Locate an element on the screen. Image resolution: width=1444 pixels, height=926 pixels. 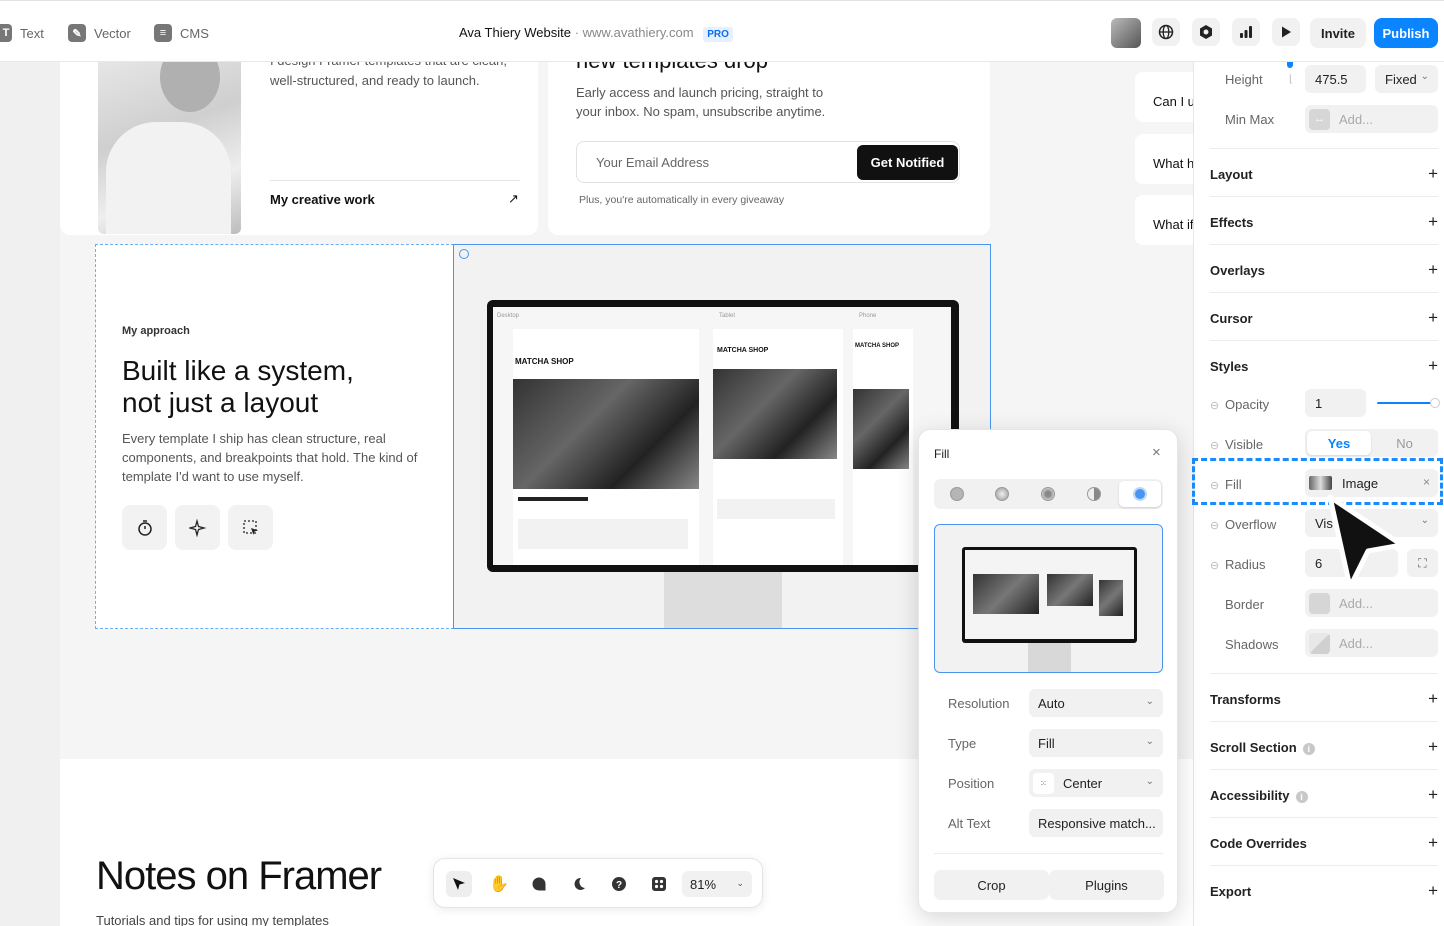
newsletter-heading: new templates drop is located at coordinates (672, 68).